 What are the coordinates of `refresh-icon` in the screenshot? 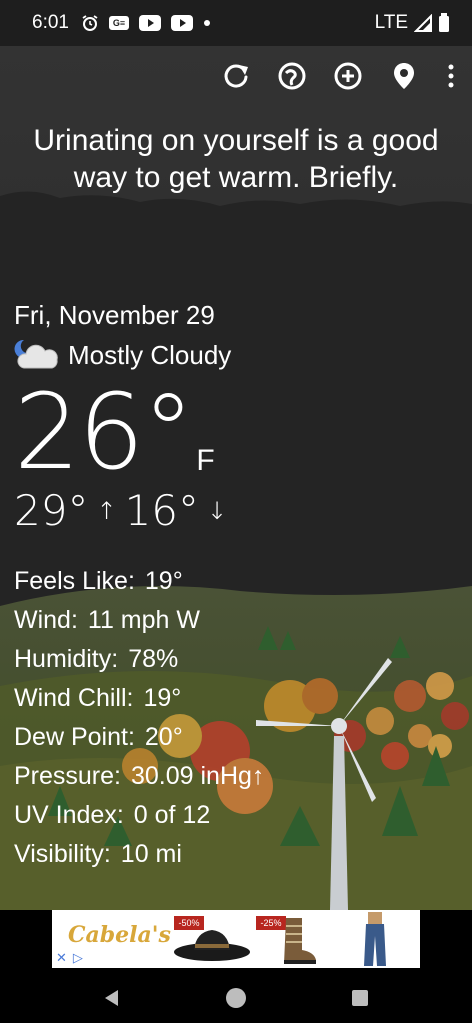 It's located at (236, 76).